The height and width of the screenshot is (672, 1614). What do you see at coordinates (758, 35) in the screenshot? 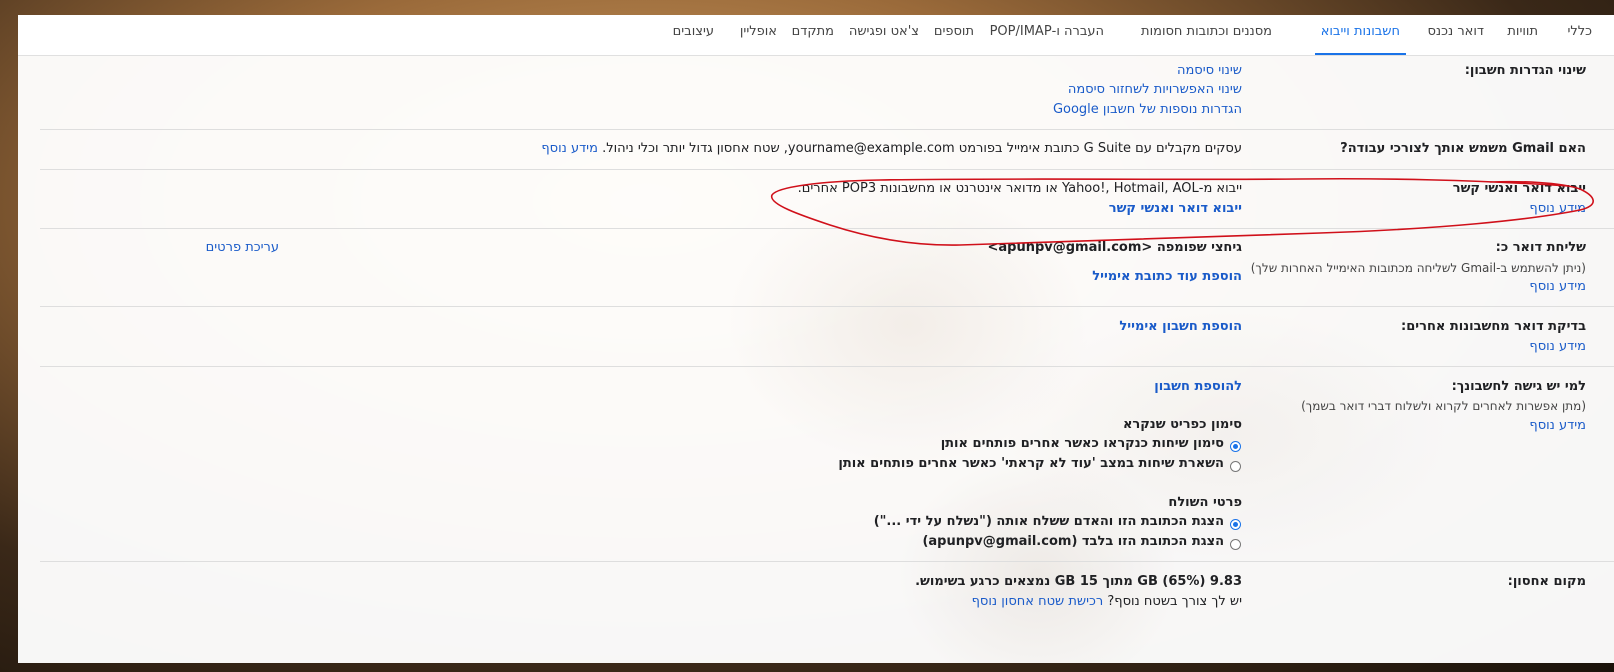
I see `tab-offline: אופליין` at bounding box center [758, 35].